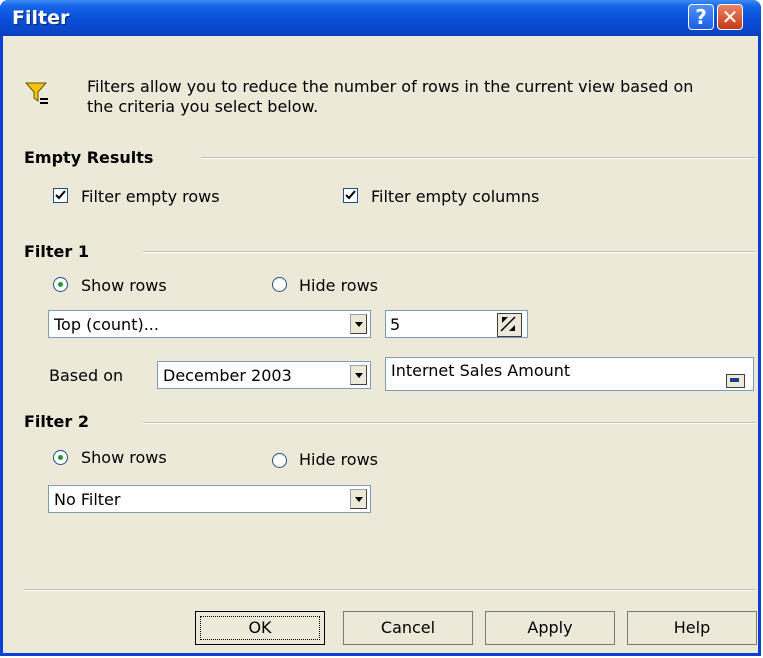 The image size is (763, 658). What do you see at coordinates (227, 375) in the screenshot?
I see `based-on-value: December 2003` at bounding box center [227, 375].